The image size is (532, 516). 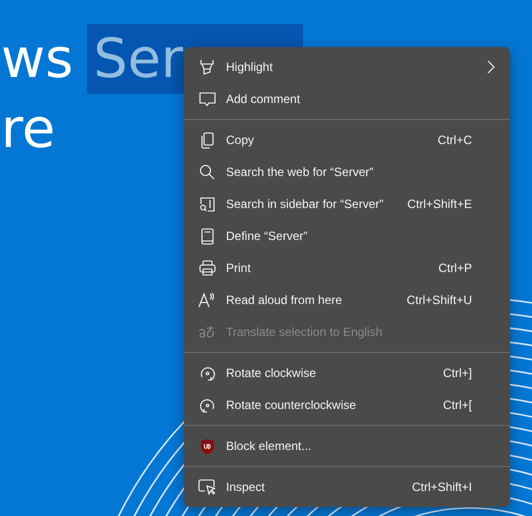 I want to click on shortcut-text: Ctrl+C, so click(x=455, y=140).